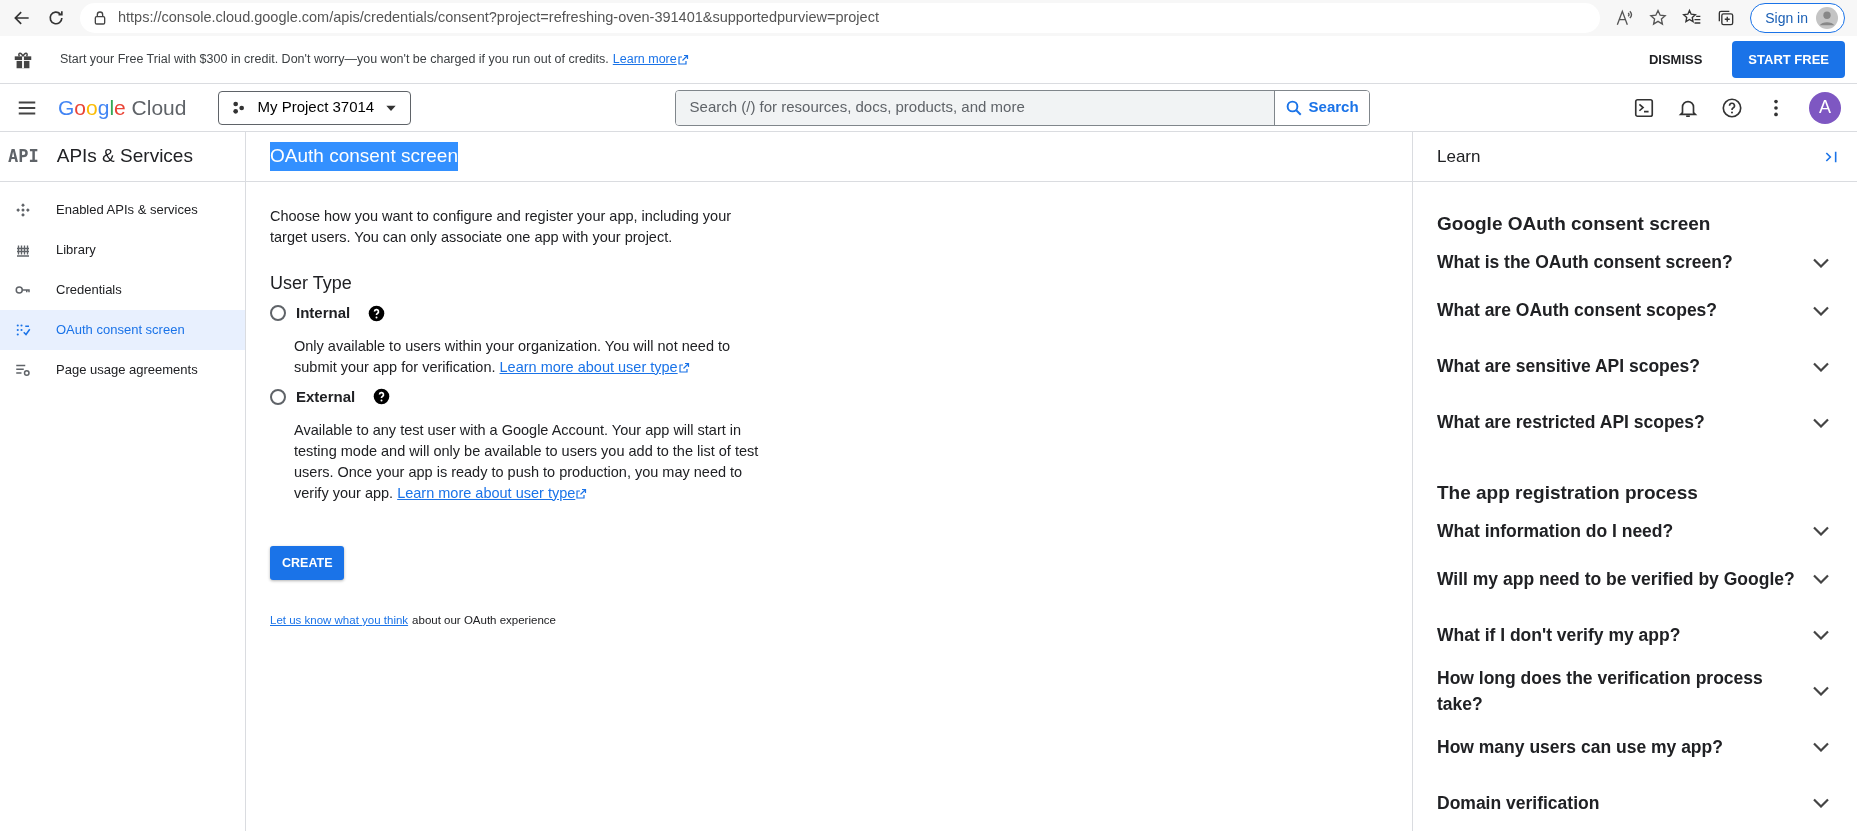 Image resolution: width=1857 pixels, height=836 pixels. What do you see at coordinates (1635, 422) in the screenshot?
I see `accordion-item: What are restricted API scopes?` at bounding box center [1635, 422].